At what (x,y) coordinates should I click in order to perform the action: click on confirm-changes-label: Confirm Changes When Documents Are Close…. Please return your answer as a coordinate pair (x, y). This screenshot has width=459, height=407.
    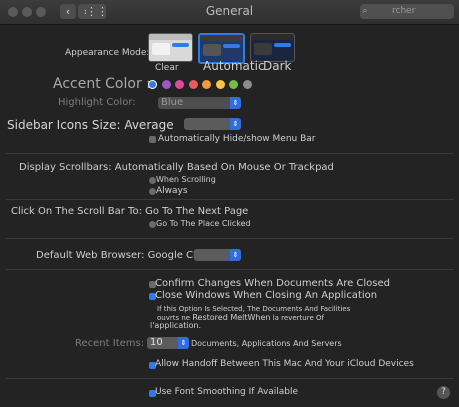
    Looking at the image, I should click on (273, 283).